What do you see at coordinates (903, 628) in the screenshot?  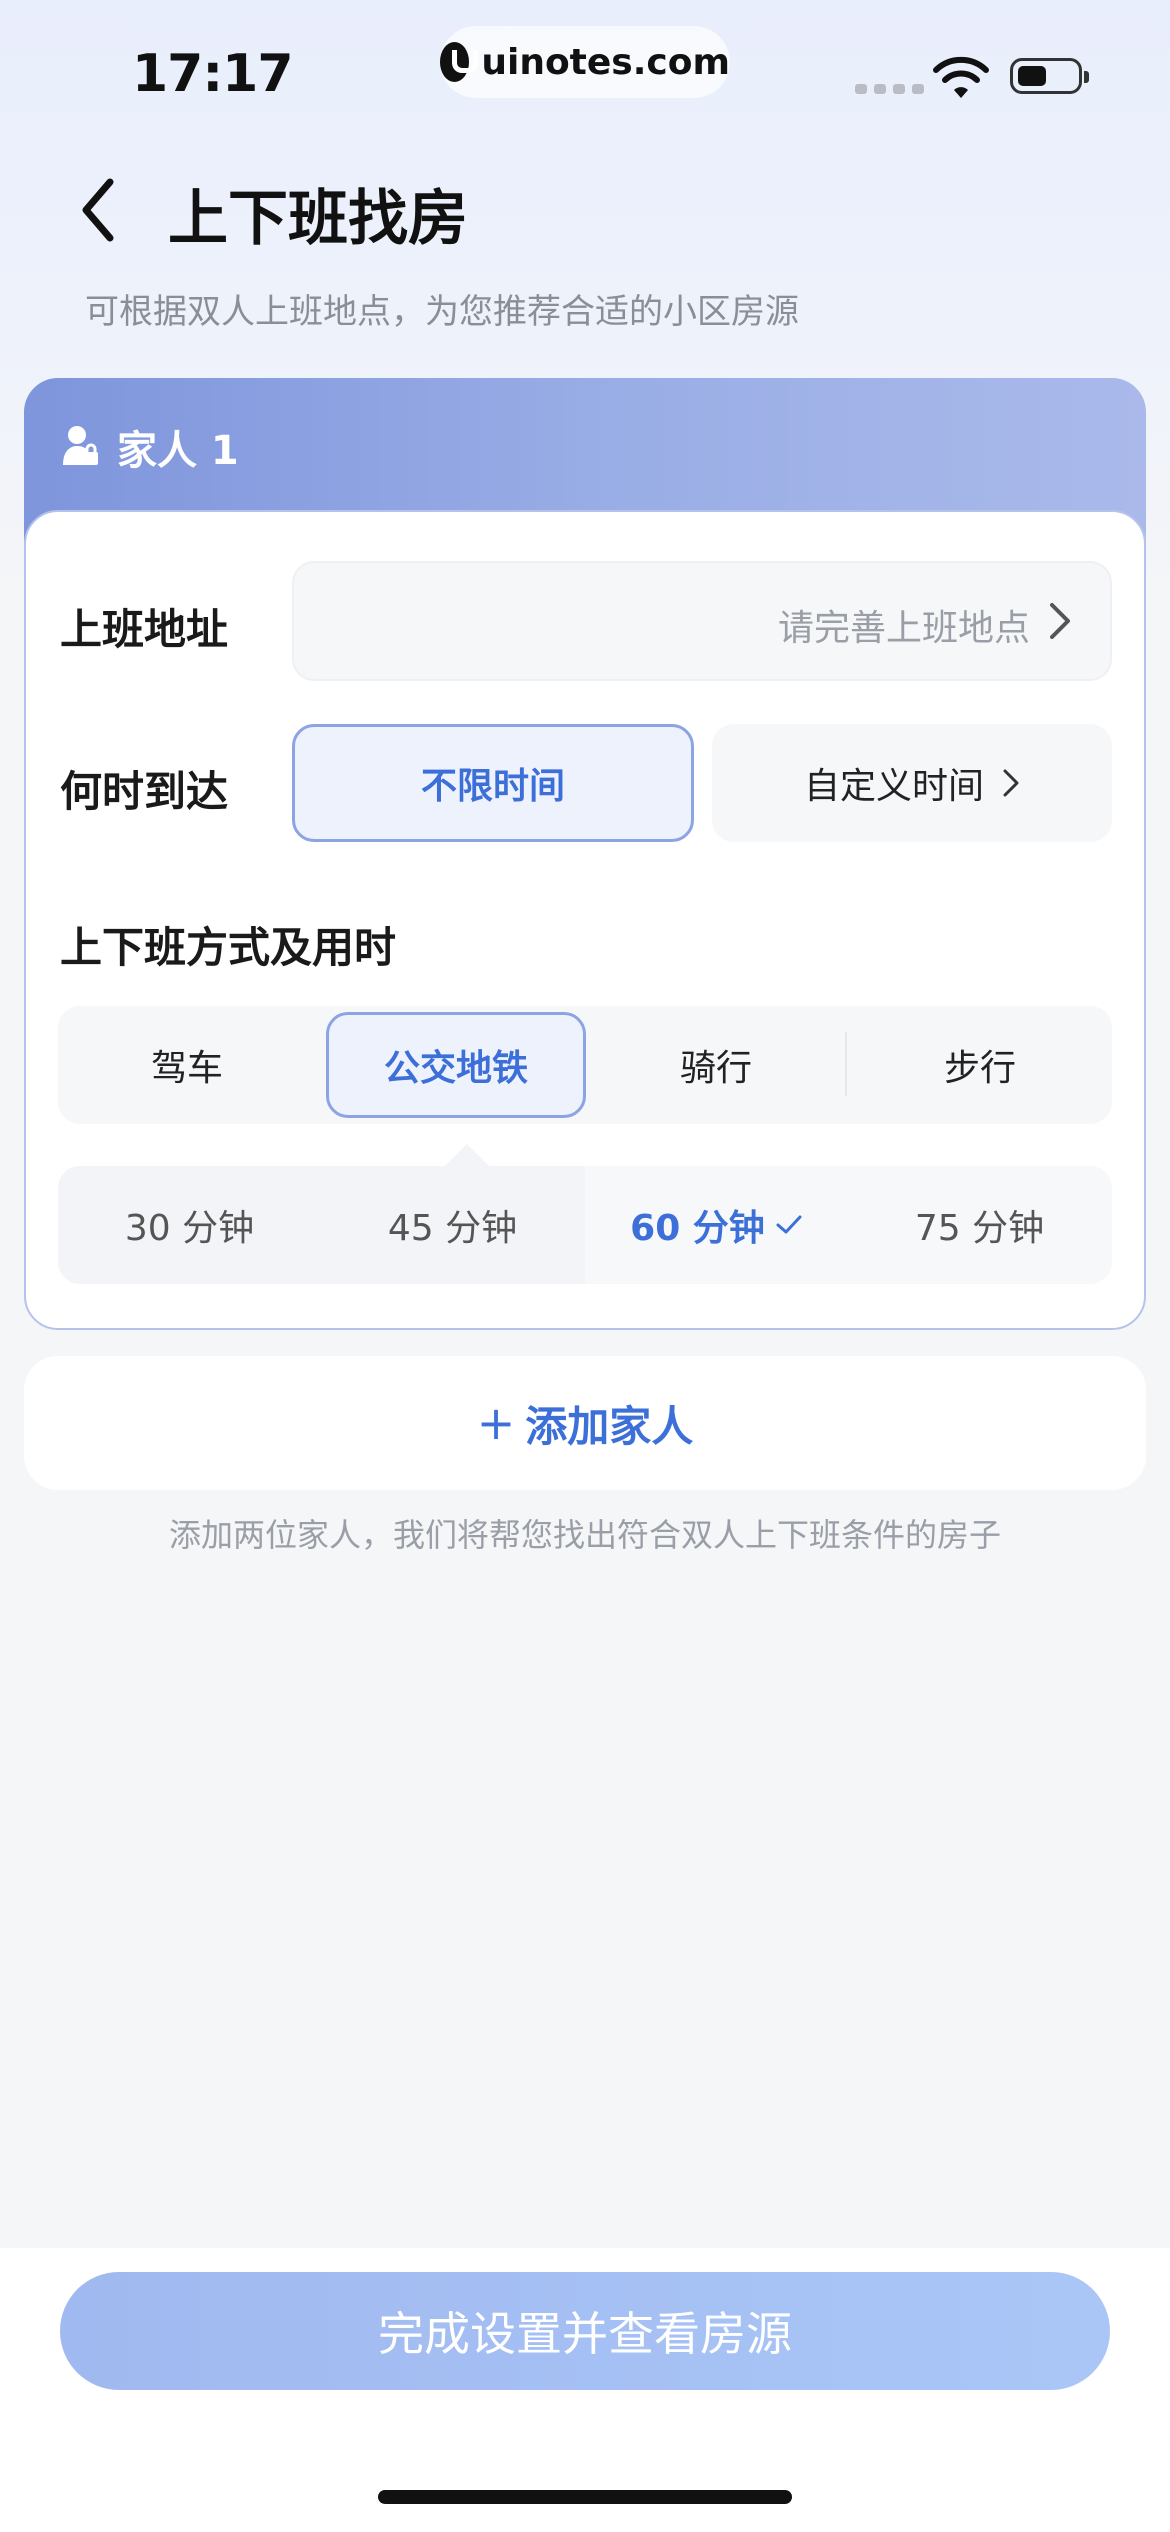 I see `address-placeholder: 请完善上班地点` at bounding box center [903, 628].